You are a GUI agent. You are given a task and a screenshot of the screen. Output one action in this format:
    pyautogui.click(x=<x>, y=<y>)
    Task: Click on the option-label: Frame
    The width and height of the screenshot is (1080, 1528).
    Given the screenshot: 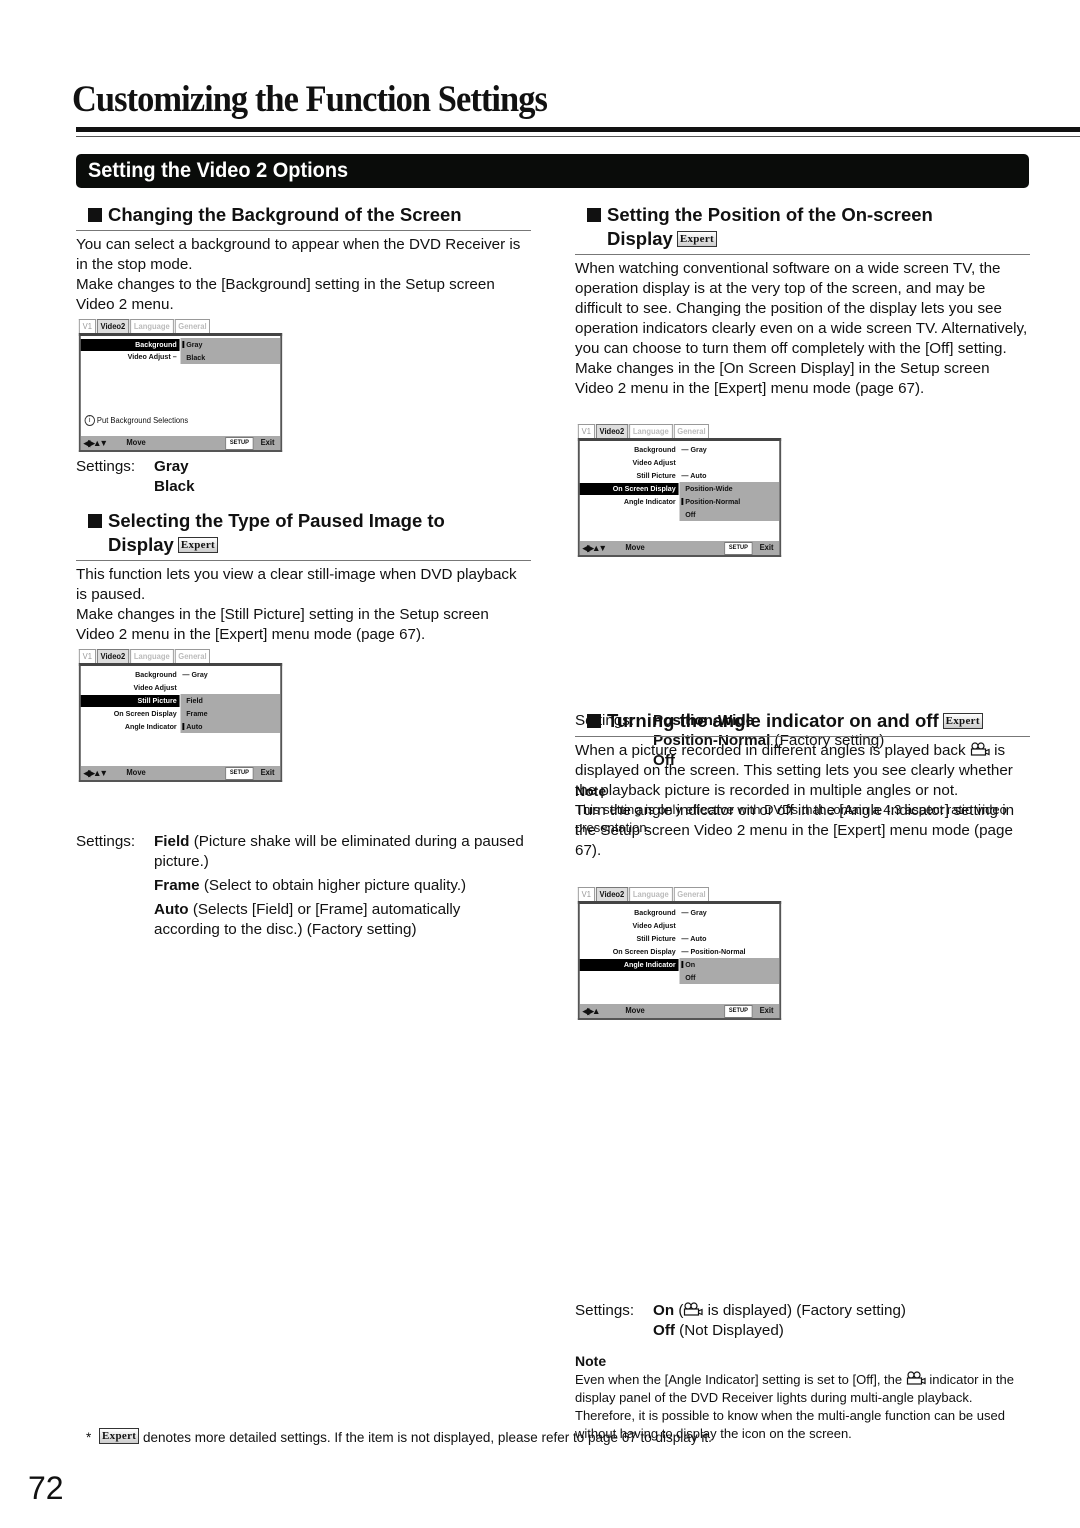 What is the action you would take?
    pyautogui.click(x=197, y=713)
    